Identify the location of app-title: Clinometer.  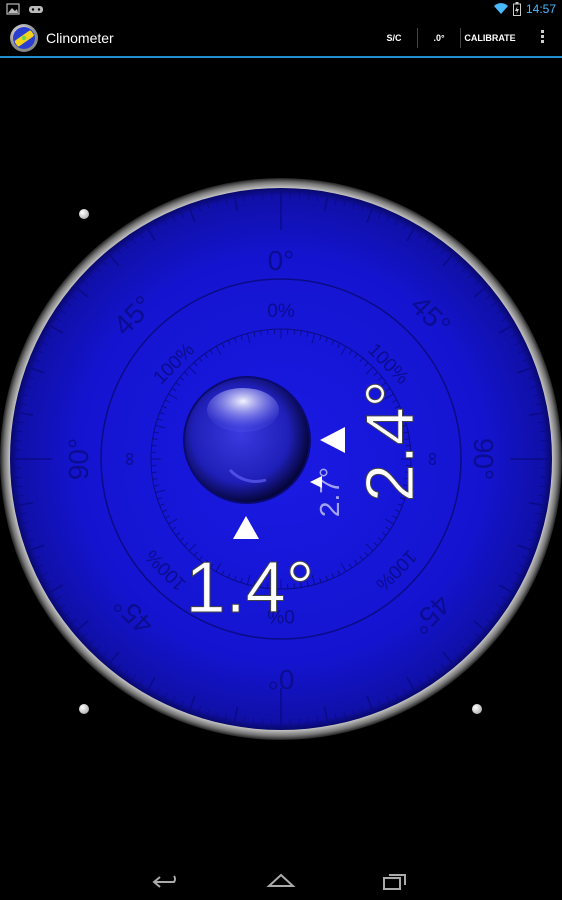
(80, 38).